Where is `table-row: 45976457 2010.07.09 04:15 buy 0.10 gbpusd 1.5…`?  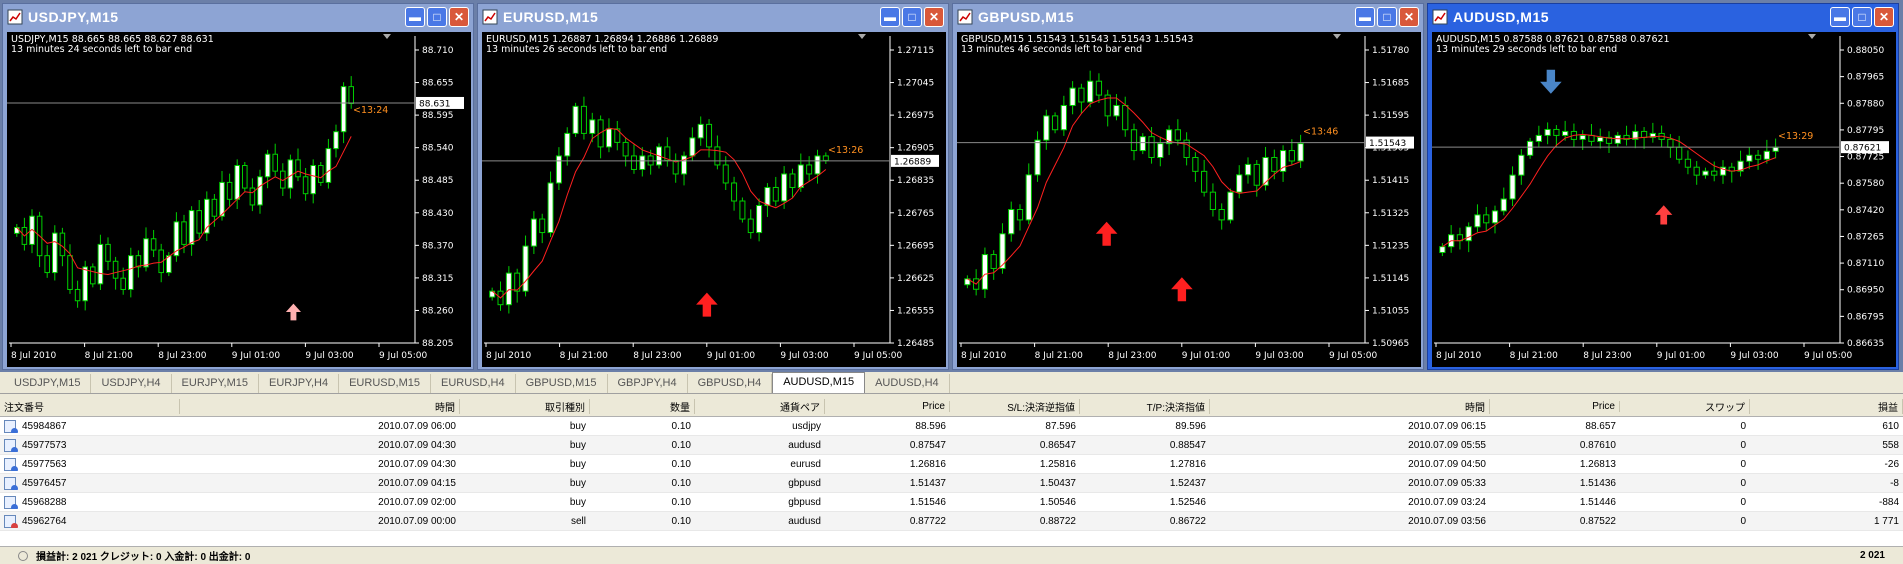 table-row: 45976457 2010.07.09 04:15 buy 0.10 gbpusd 1.5… is located at coordinates (951, 483).